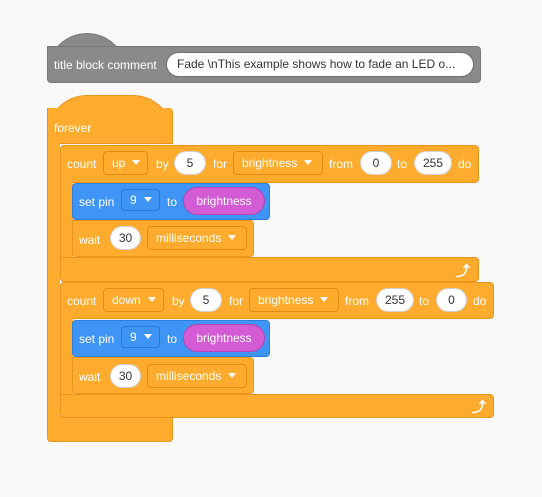 The image size is (542, 497). Describe the element at coordinates (105, 65) in the screenshot. I see `comment-block-label: title block comment` at that location.